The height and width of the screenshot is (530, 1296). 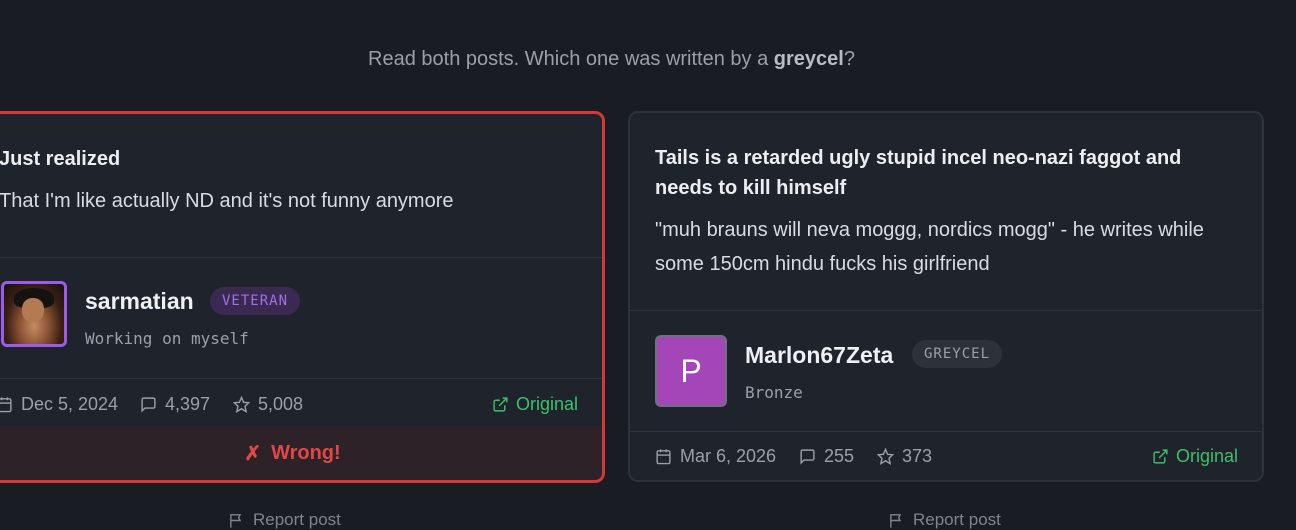 I want to click on result-label: Wrong!, so click(x=306, y=452).